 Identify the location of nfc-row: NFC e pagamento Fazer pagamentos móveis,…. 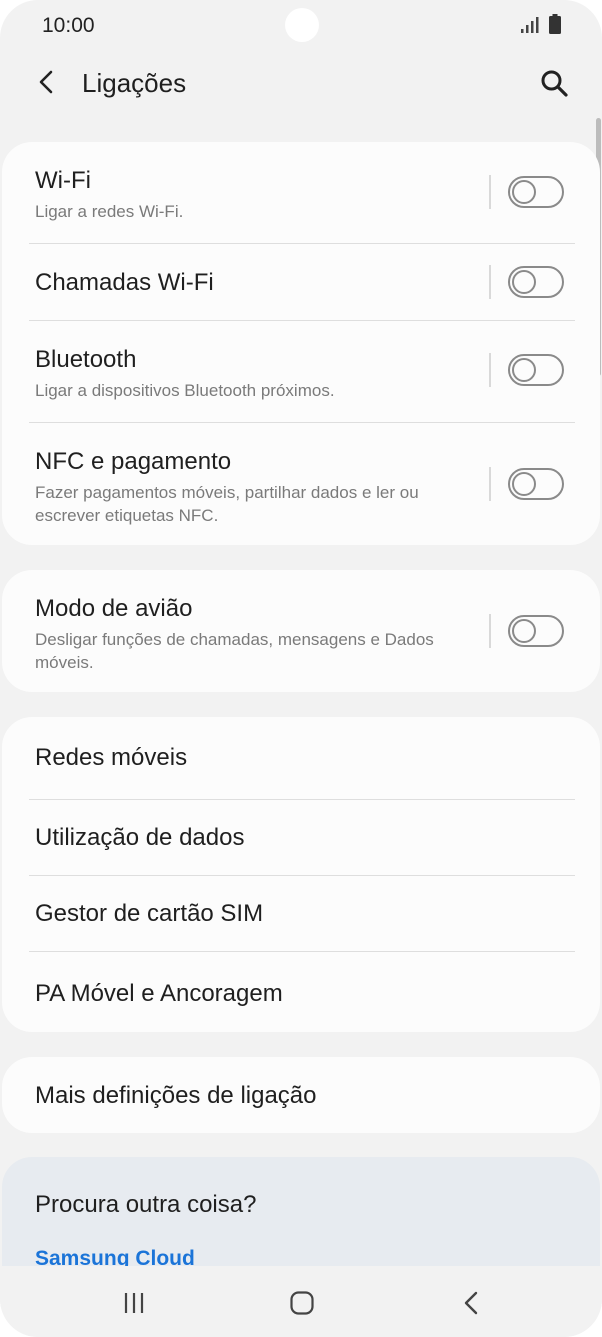
(301, 484).